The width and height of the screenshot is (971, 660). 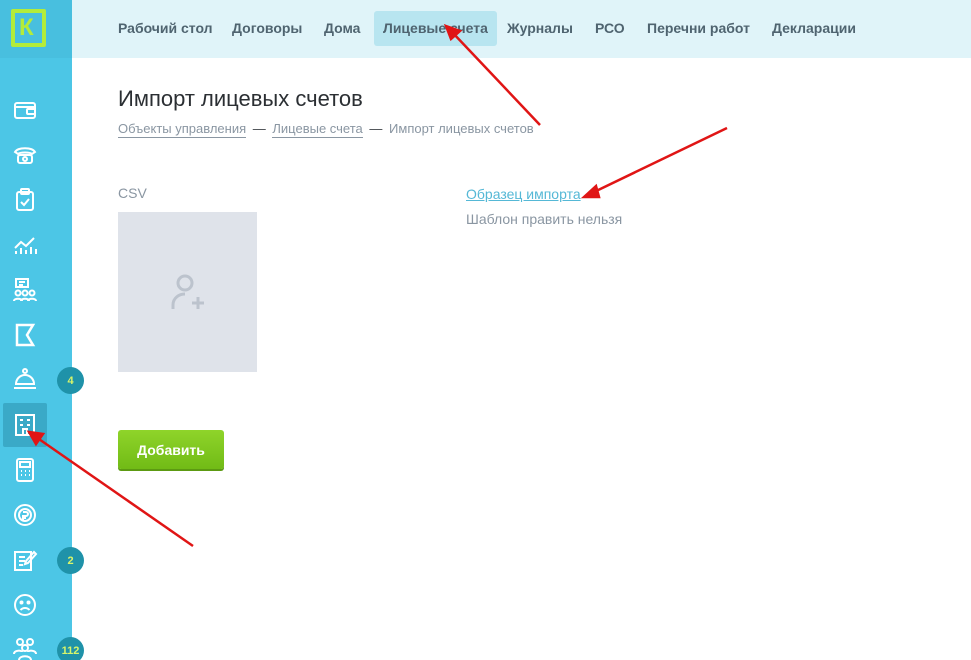 What do you see at coordinates (165, 28) in the screenshot?
I see `tab-dashboard: Рабочий стол` at bounding box center [165, 28].